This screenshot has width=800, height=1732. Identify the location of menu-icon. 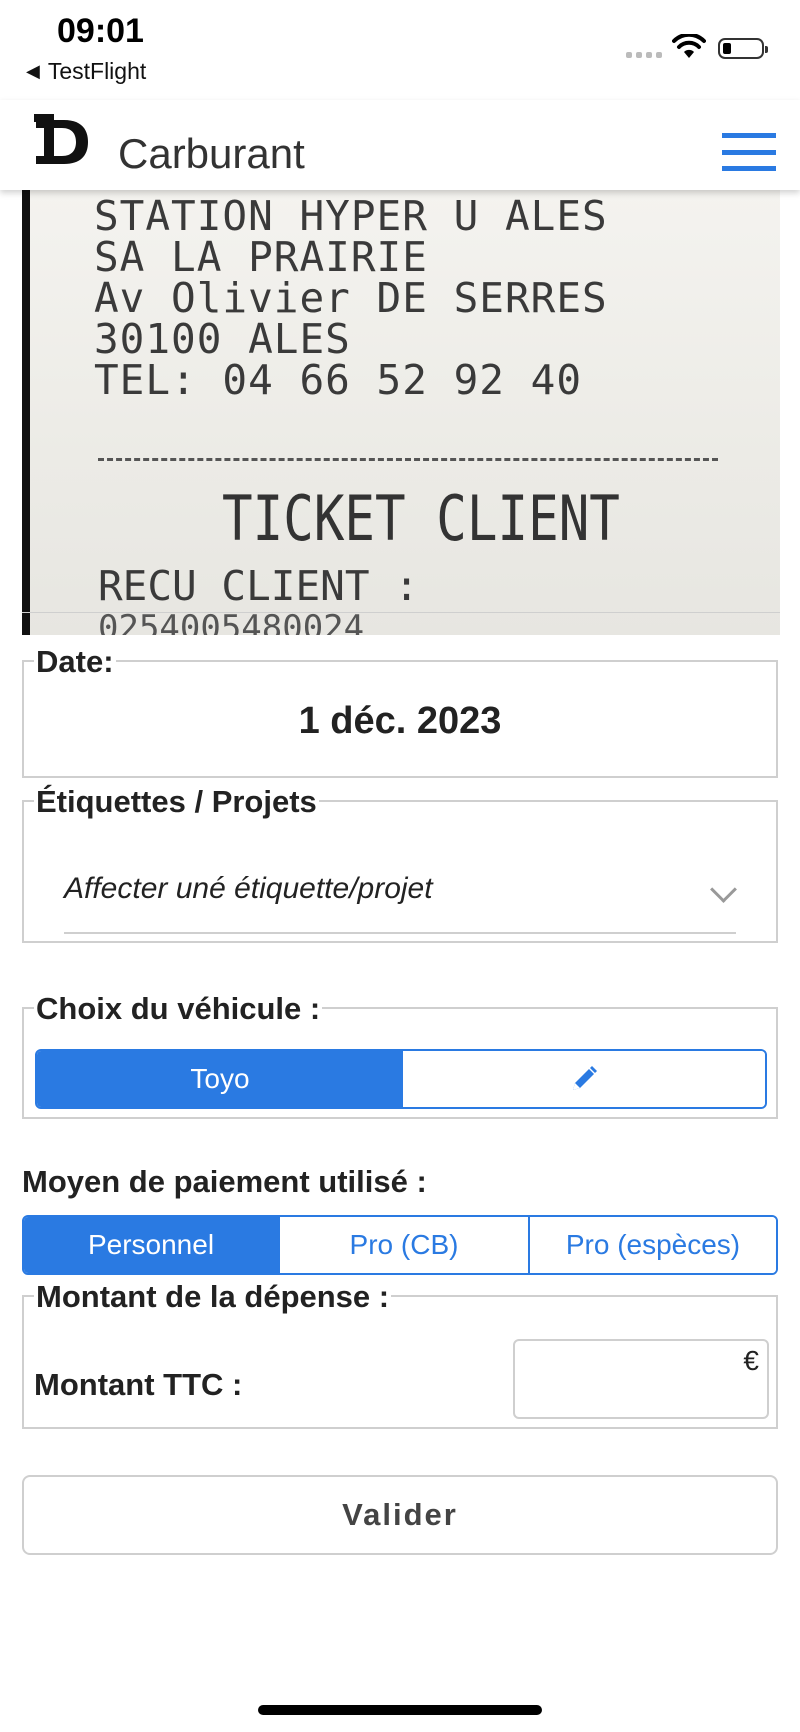
(749, 152).